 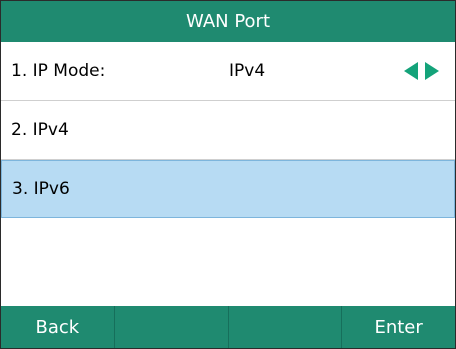 I want to click on value-selector-arrows, so click(x=421, y=71).